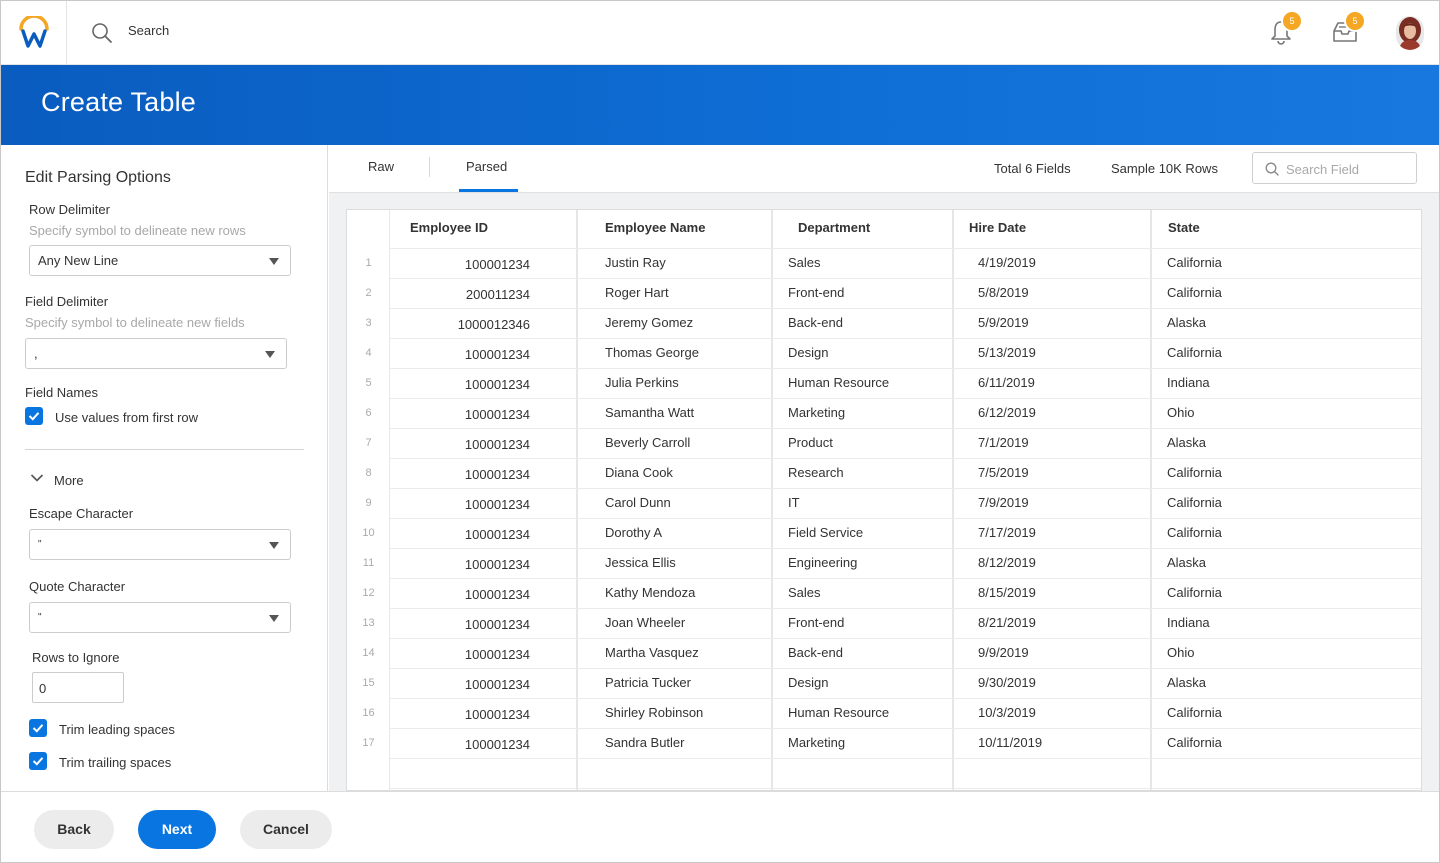 Image resolution: width=1440 pixels, height=863 pixels. What do you see at coordinates (43, 688) in the screenshot?
I see `rows-to-ignore-value: 0` at bounding box center [43, 688].